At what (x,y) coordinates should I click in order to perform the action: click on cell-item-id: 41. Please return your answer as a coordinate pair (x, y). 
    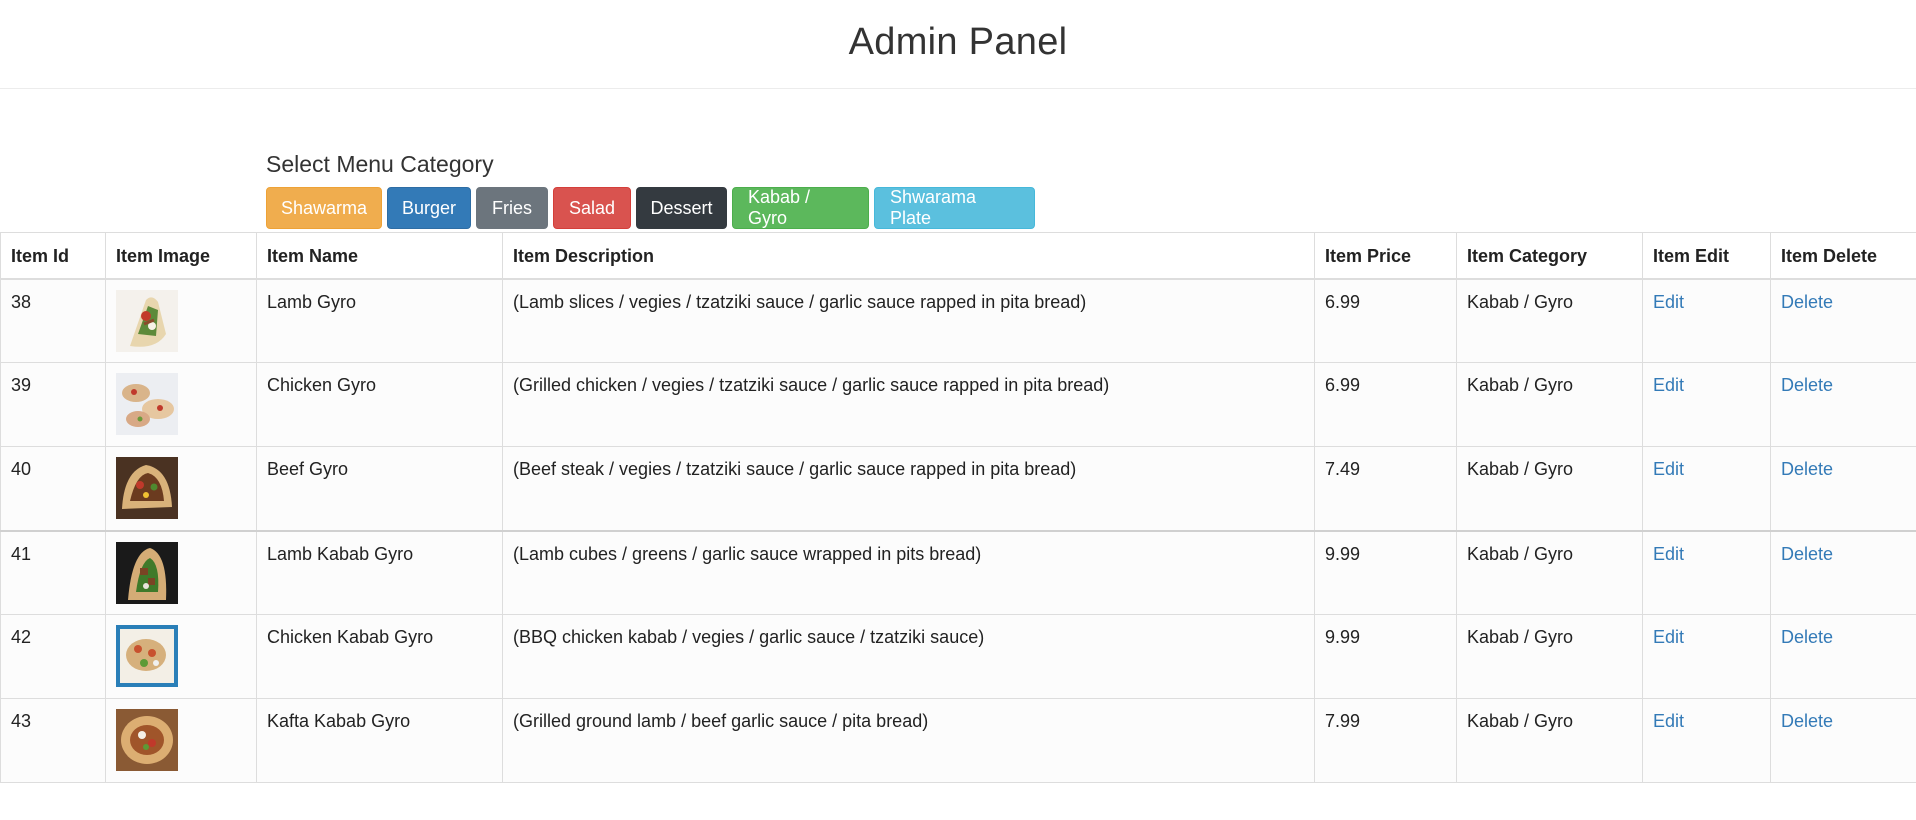
    Looking at the image, I should click on (53, 572).